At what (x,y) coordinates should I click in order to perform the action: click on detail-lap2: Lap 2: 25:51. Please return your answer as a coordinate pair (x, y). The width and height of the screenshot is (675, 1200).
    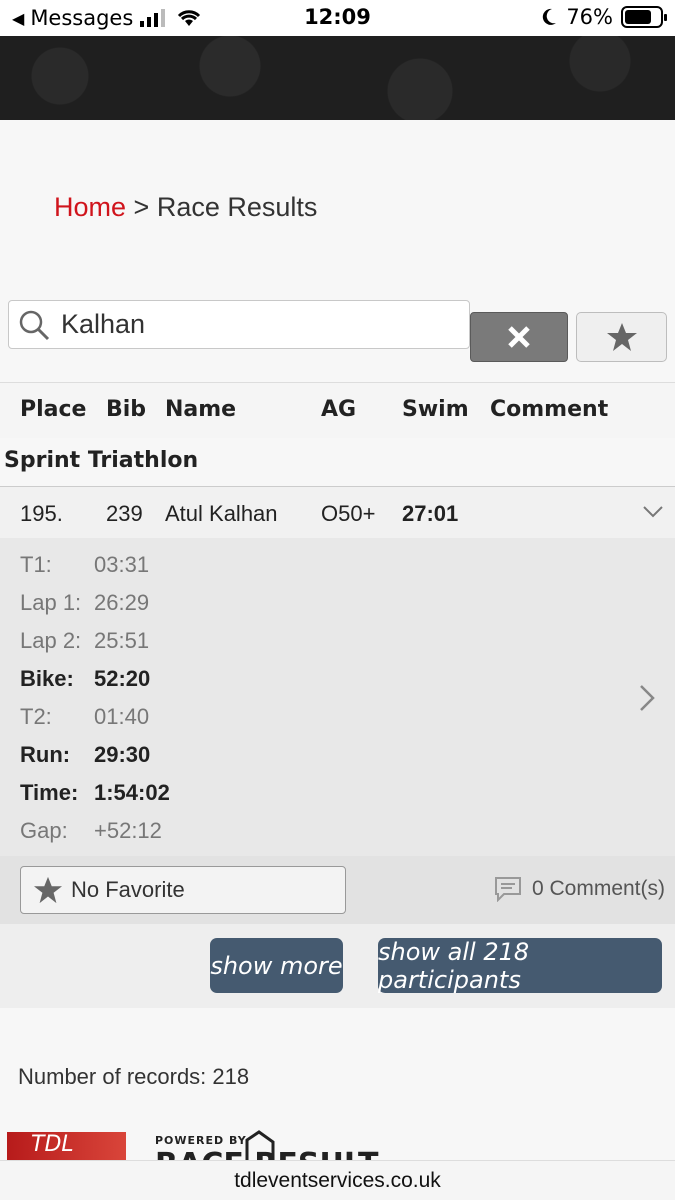
    Looking at the image, I should click on (85, 640).